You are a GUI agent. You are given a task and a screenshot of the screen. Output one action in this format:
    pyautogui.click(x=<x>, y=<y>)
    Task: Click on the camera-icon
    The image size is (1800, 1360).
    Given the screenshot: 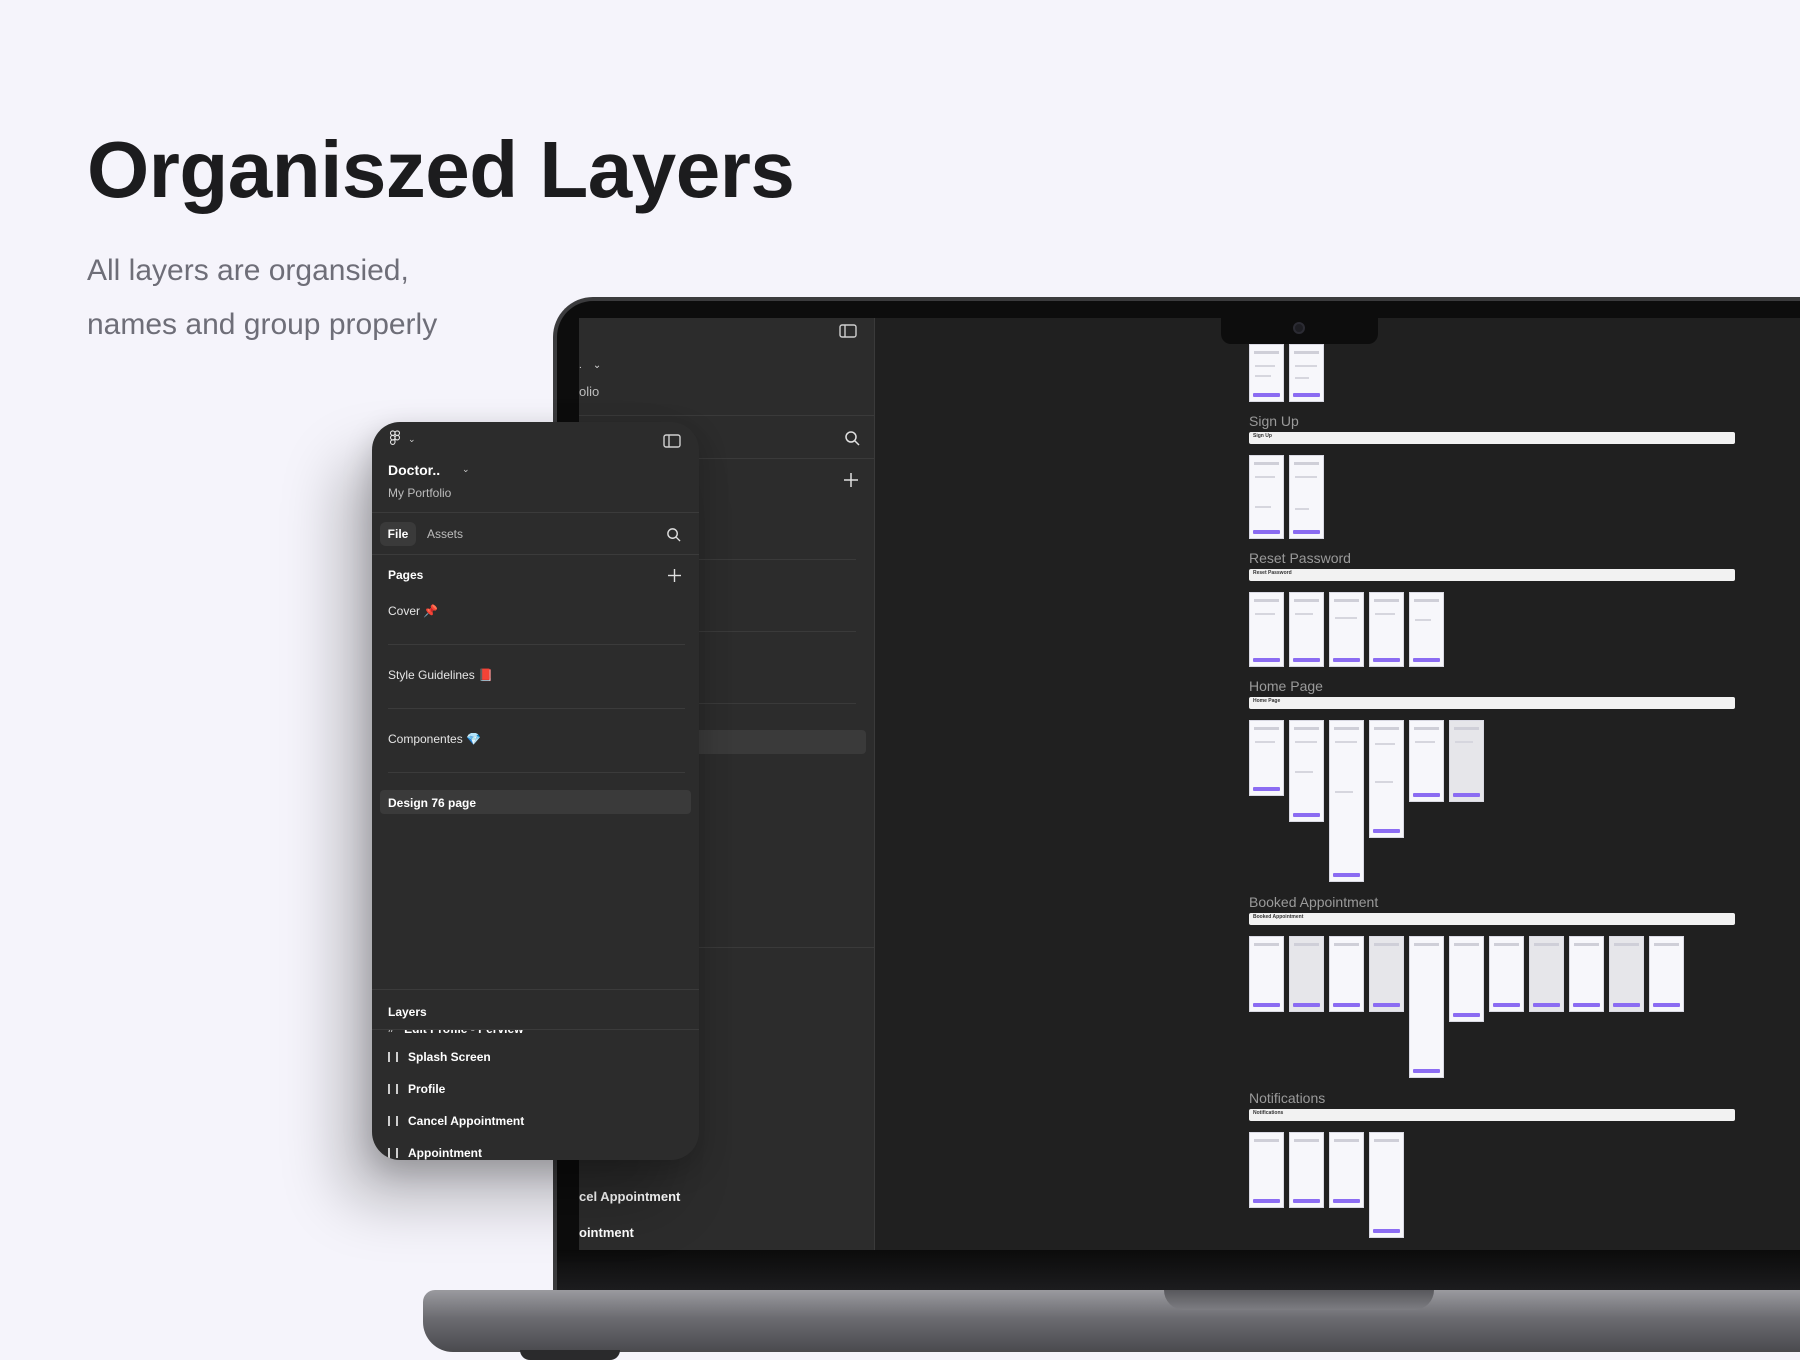 What is the action you would take?
    pyautogui.click(x=1299, y=328)
    